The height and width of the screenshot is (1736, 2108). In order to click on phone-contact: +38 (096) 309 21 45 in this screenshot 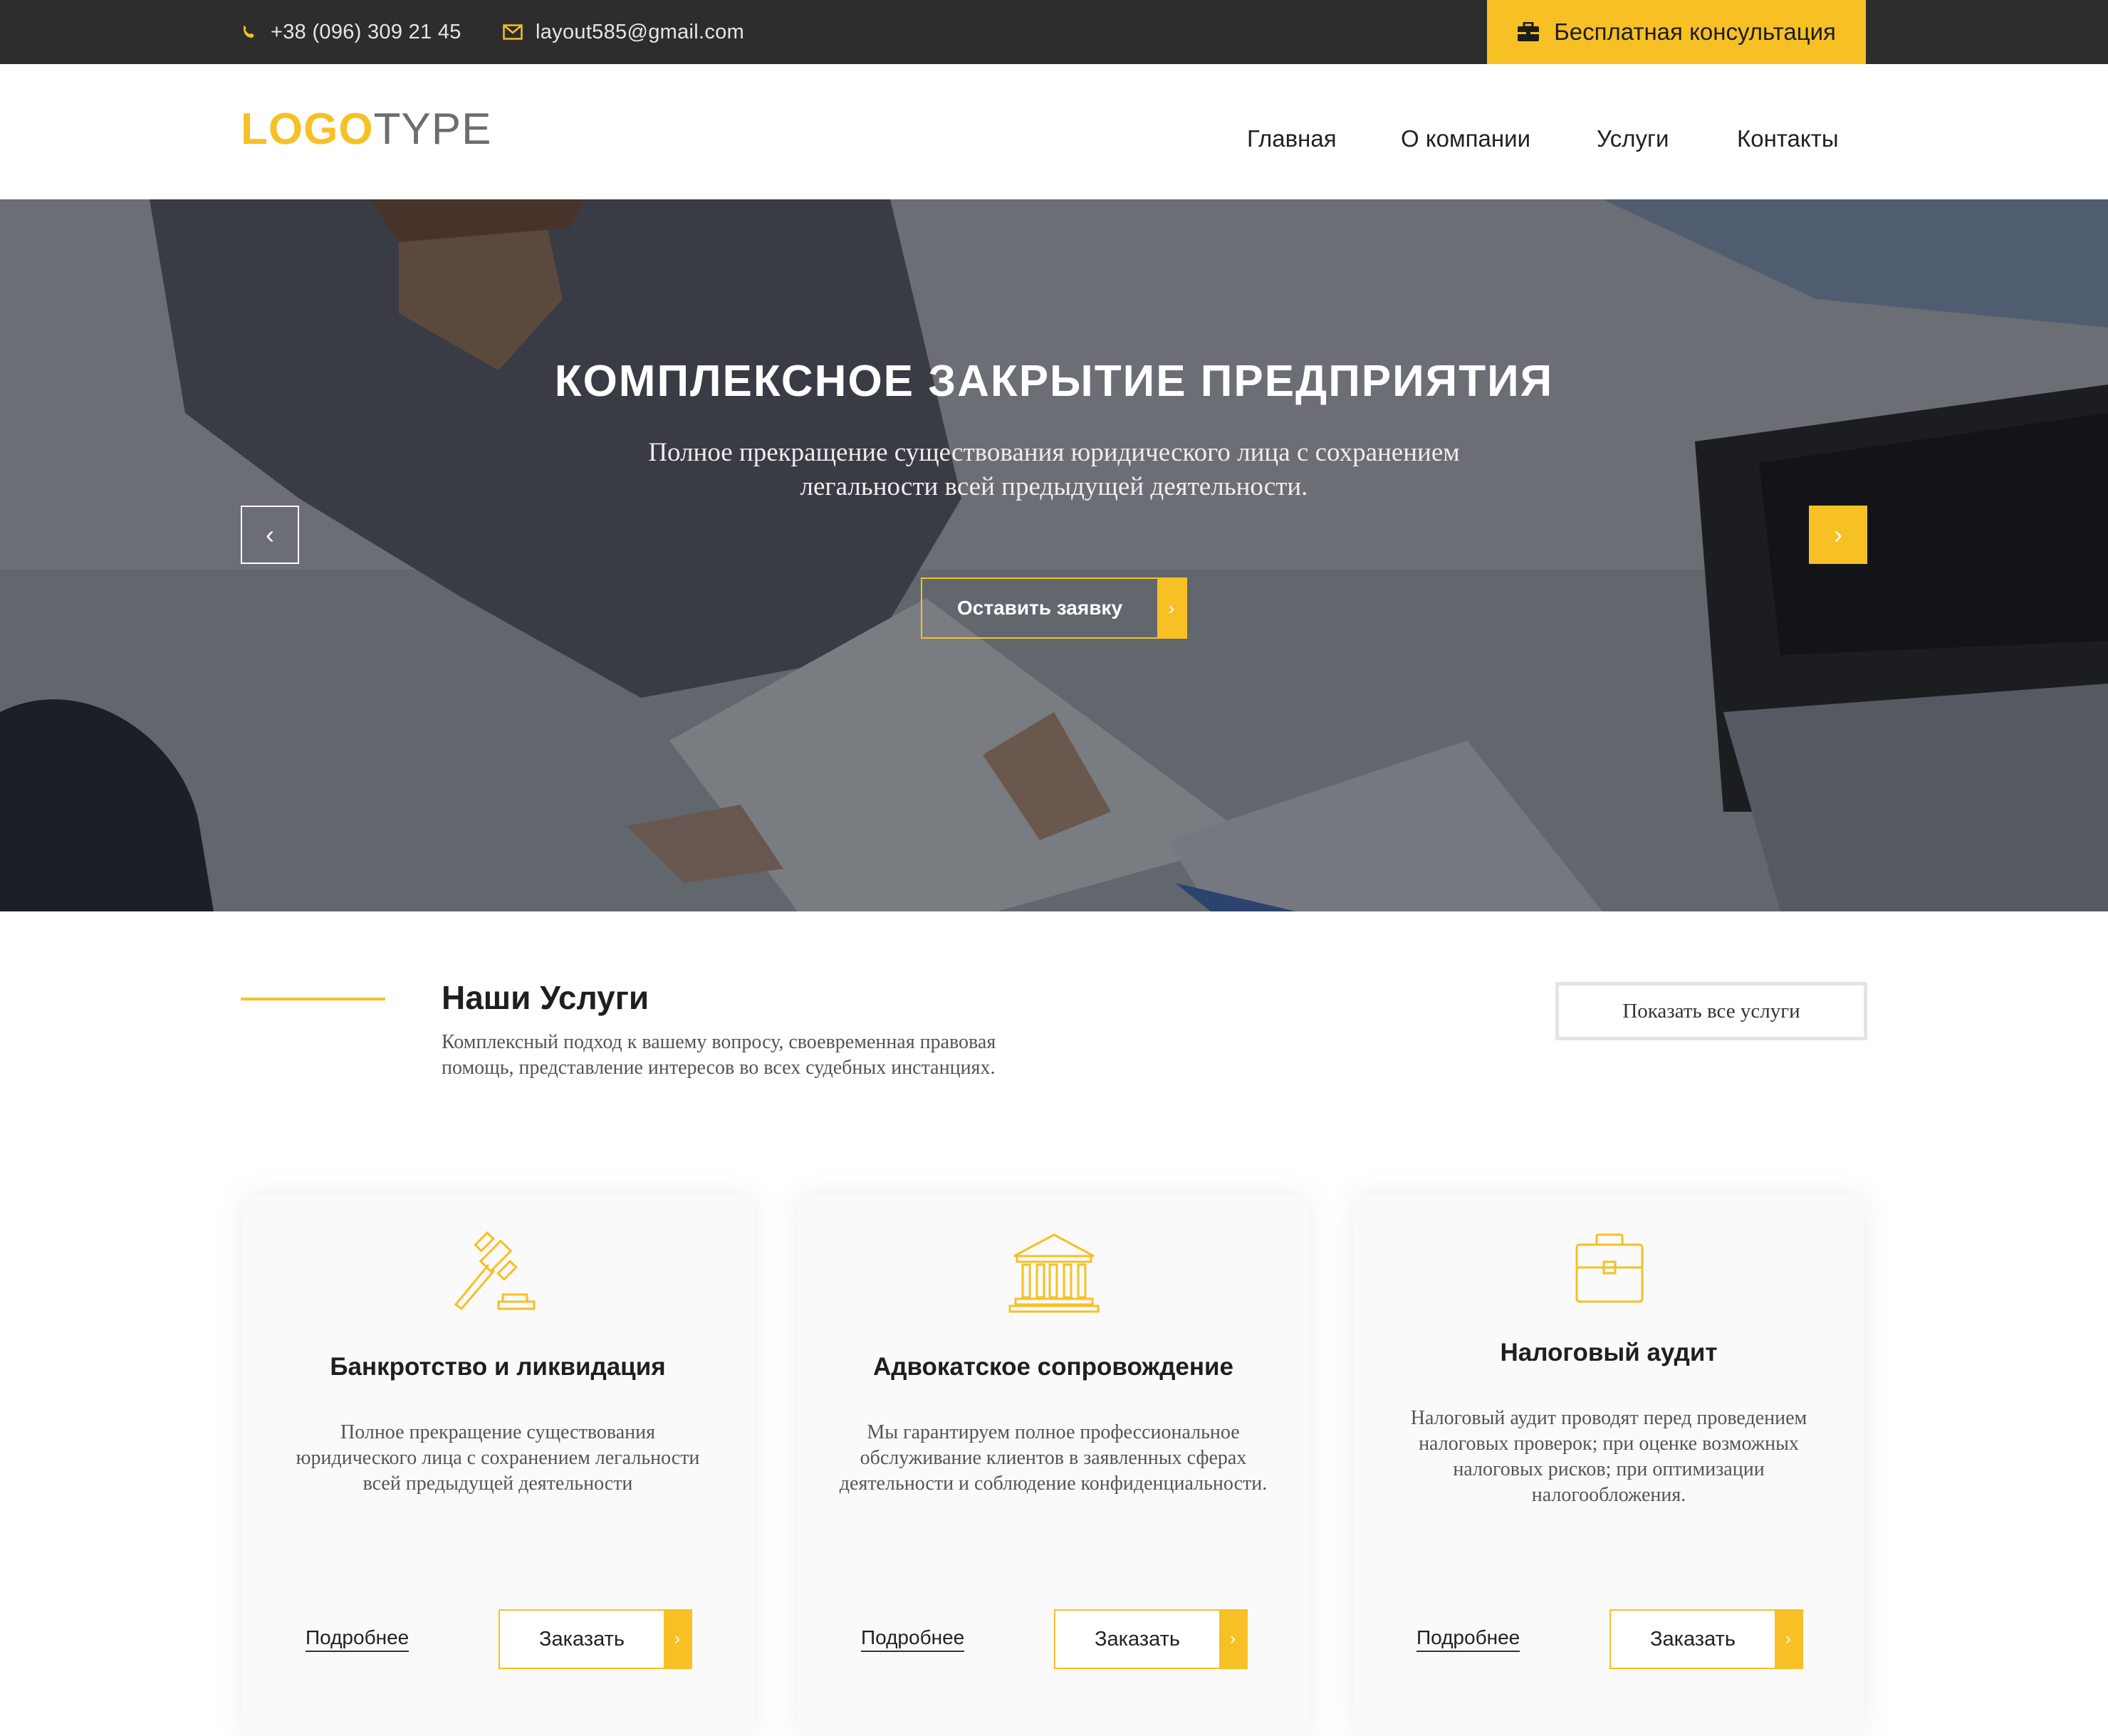, I will do `click(351, 32)`.